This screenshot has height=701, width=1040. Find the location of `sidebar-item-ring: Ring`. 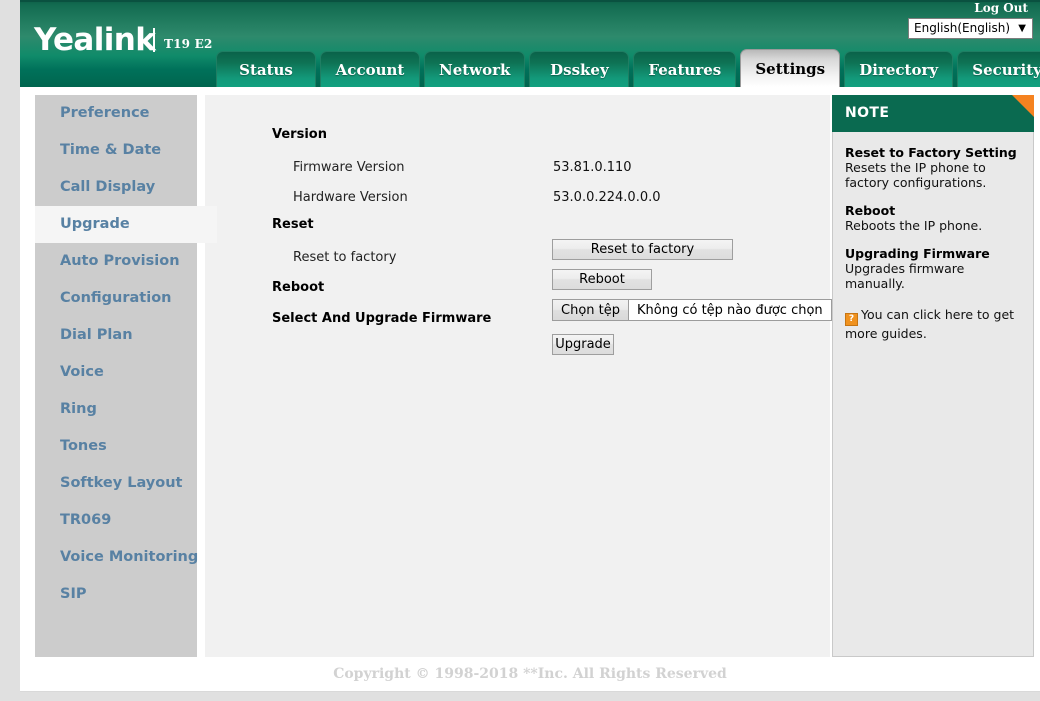

sidebar-item-ring: Ring is located at coordinates (116, 409).